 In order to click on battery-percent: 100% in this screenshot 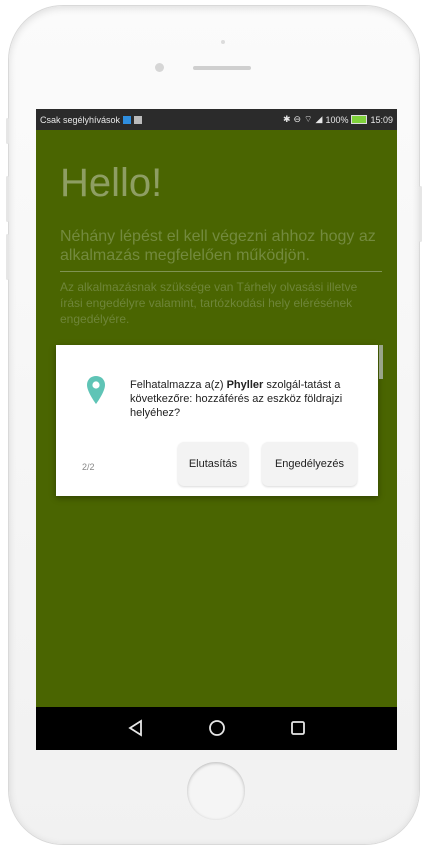, I will do `click(337, 119)`.